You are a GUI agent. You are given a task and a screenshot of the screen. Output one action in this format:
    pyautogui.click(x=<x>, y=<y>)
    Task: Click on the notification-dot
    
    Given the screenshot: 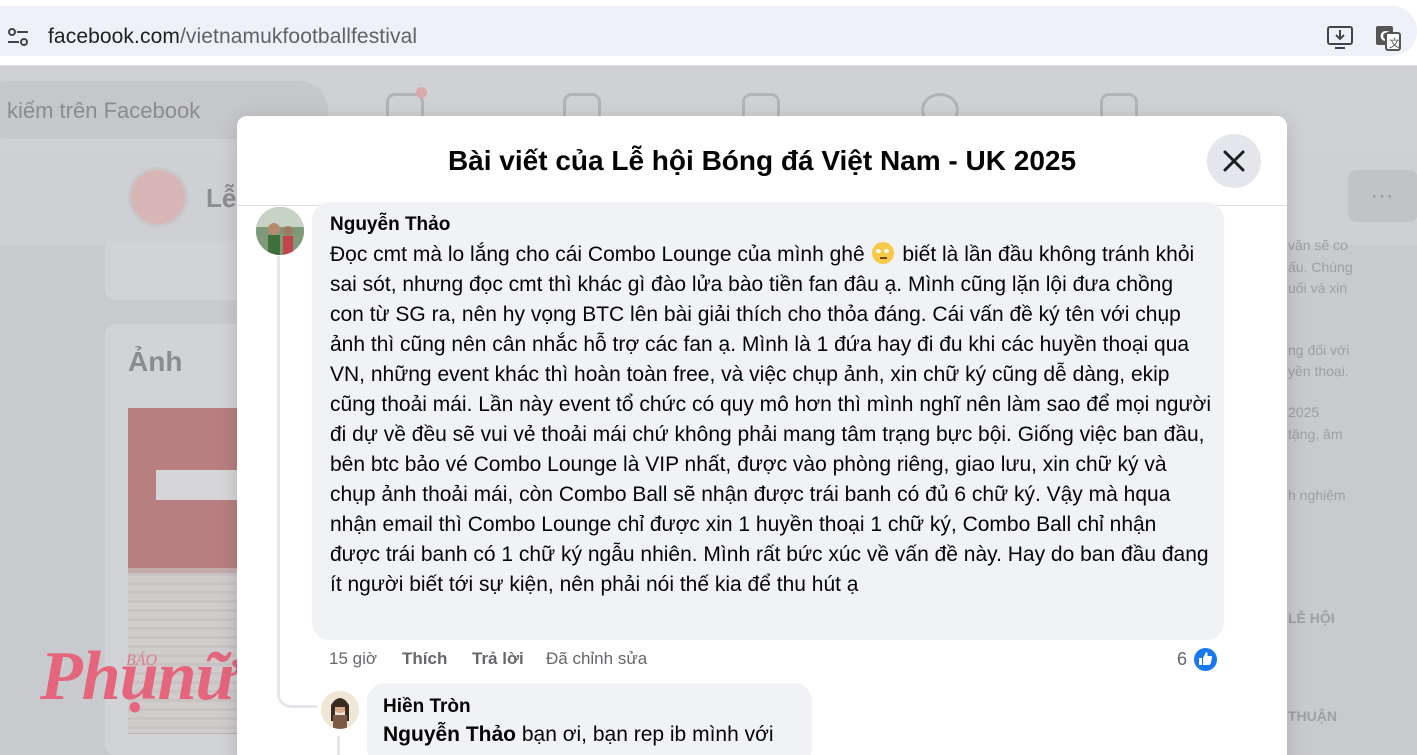 What is the action you would take?
    pyautogui.click(x=421, y=92)
    